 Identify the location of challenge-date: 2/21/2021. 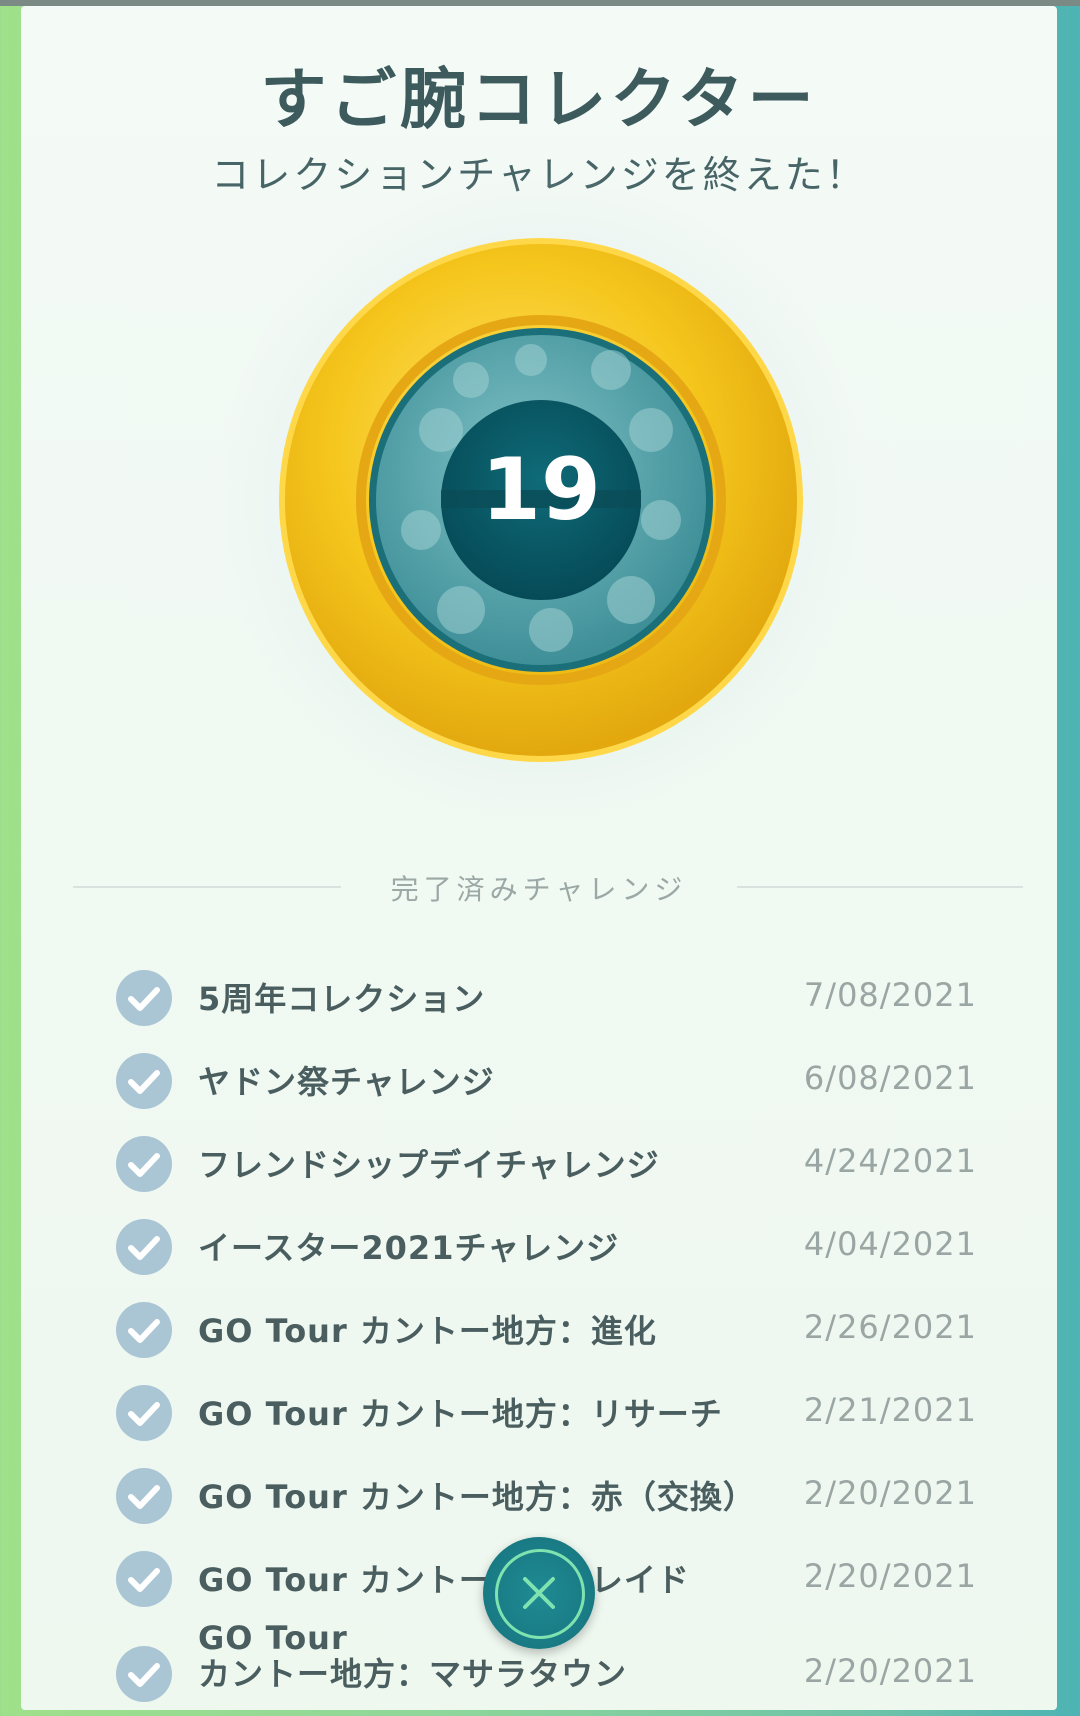
(890, 1410).